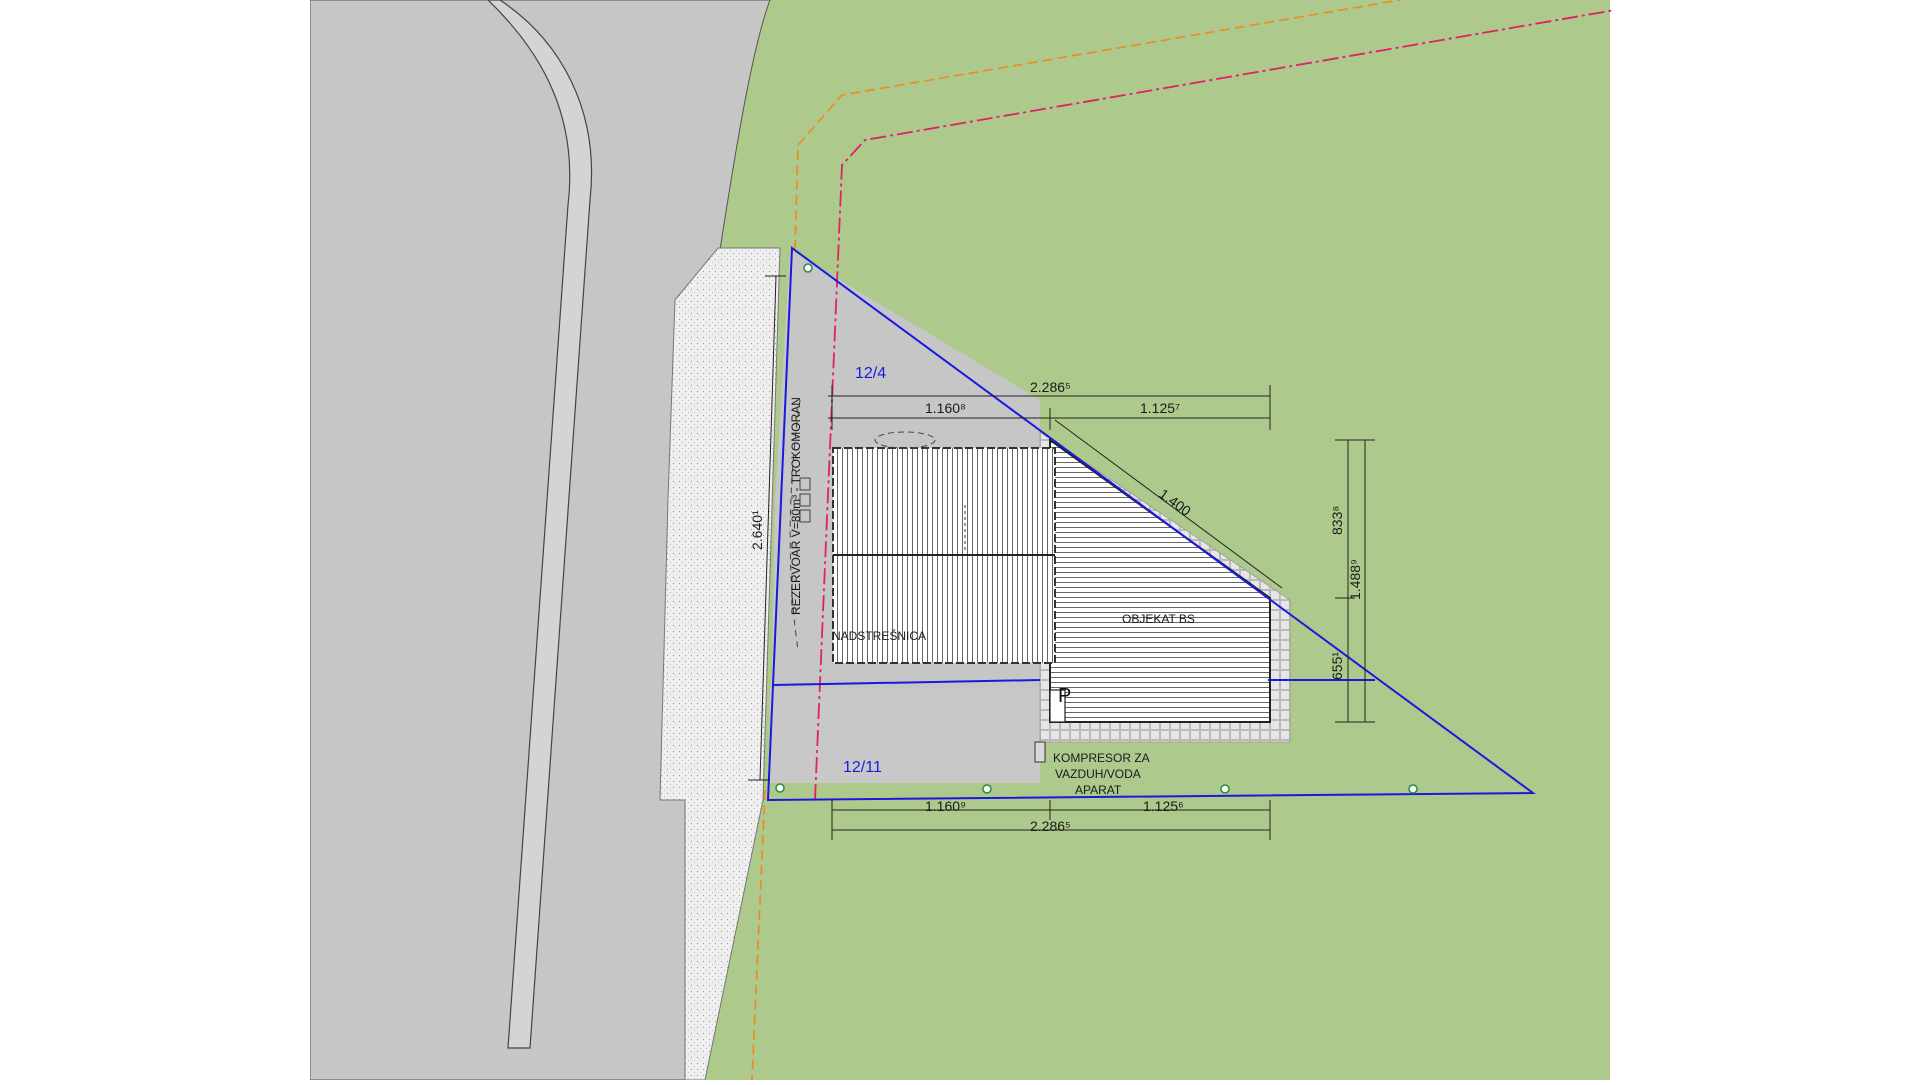  Describe the element at coordinates (796, 506) in the screenshot. I see `tank-label: REZERVOAR V=80m³ - TROKOMORAN` at that location.